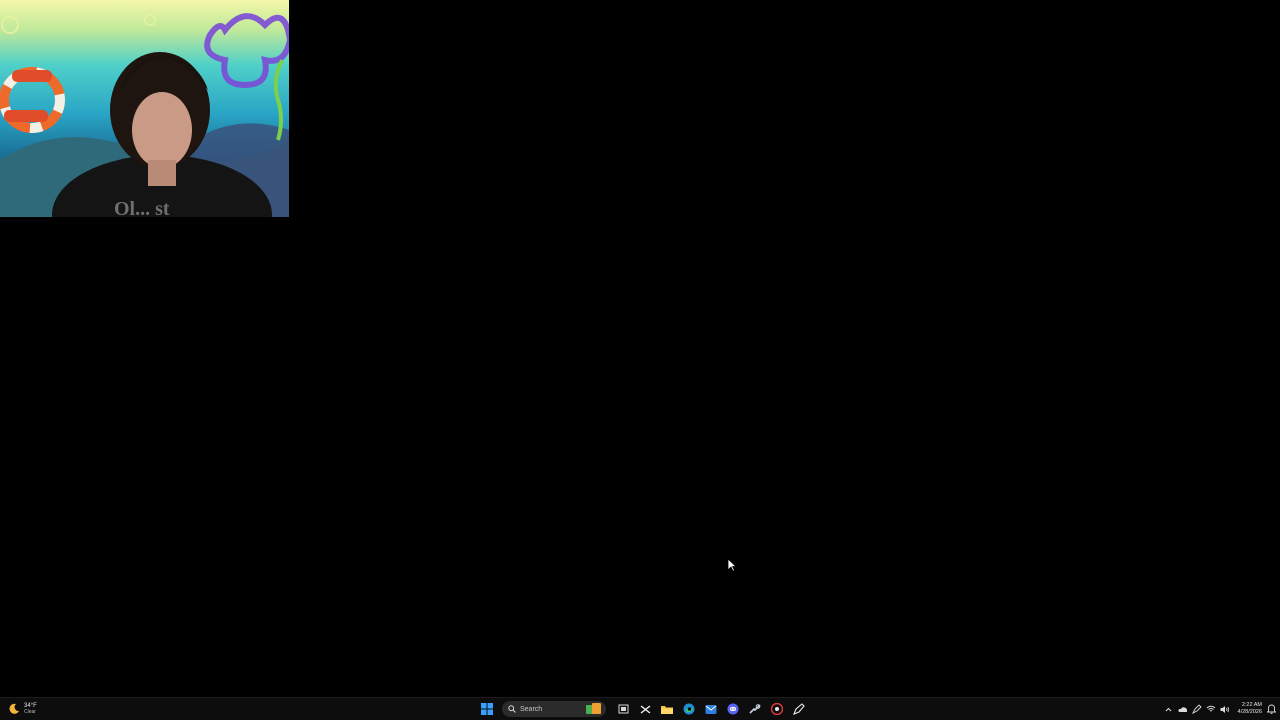 The width and height of the screenshot is (1280, 720). What do you see at coordinates (512, 709) in the screenshot?
I see `search-icon` at bounding box center [512, 709].